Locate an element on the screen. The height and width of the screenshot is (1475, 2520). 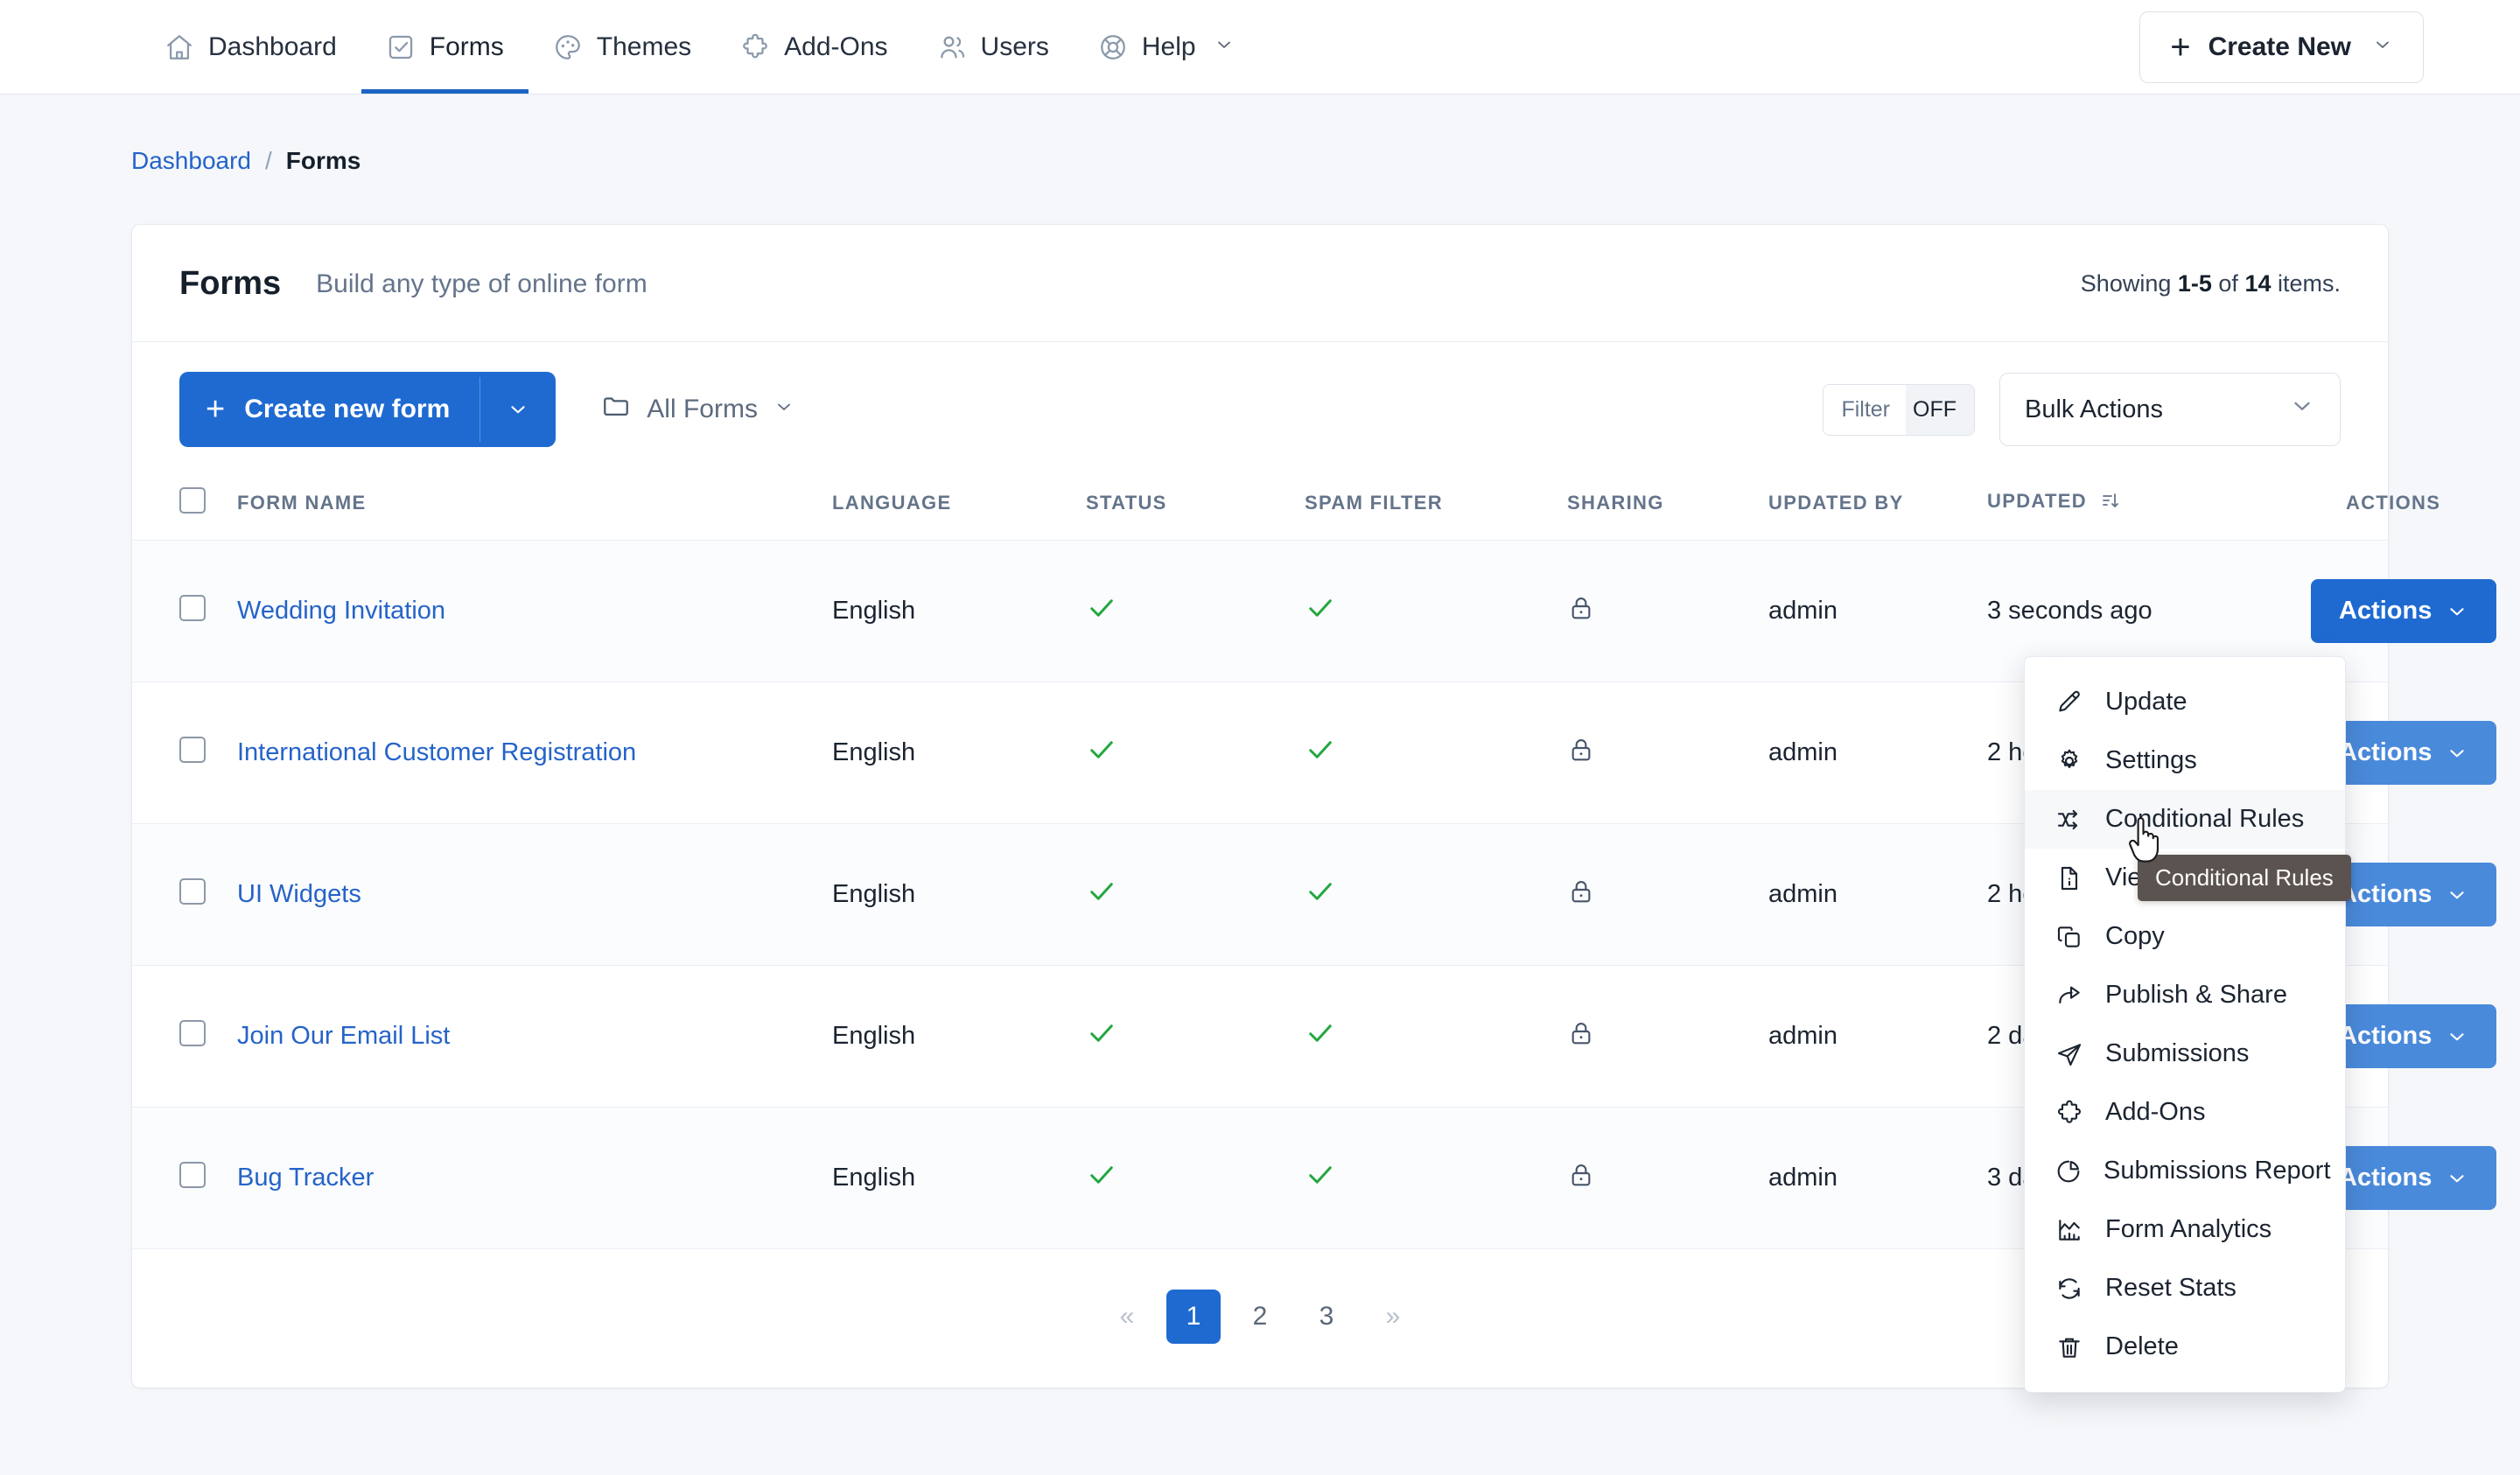
form-name-link: Bug Tracker is located at coordinates (305, 1178).